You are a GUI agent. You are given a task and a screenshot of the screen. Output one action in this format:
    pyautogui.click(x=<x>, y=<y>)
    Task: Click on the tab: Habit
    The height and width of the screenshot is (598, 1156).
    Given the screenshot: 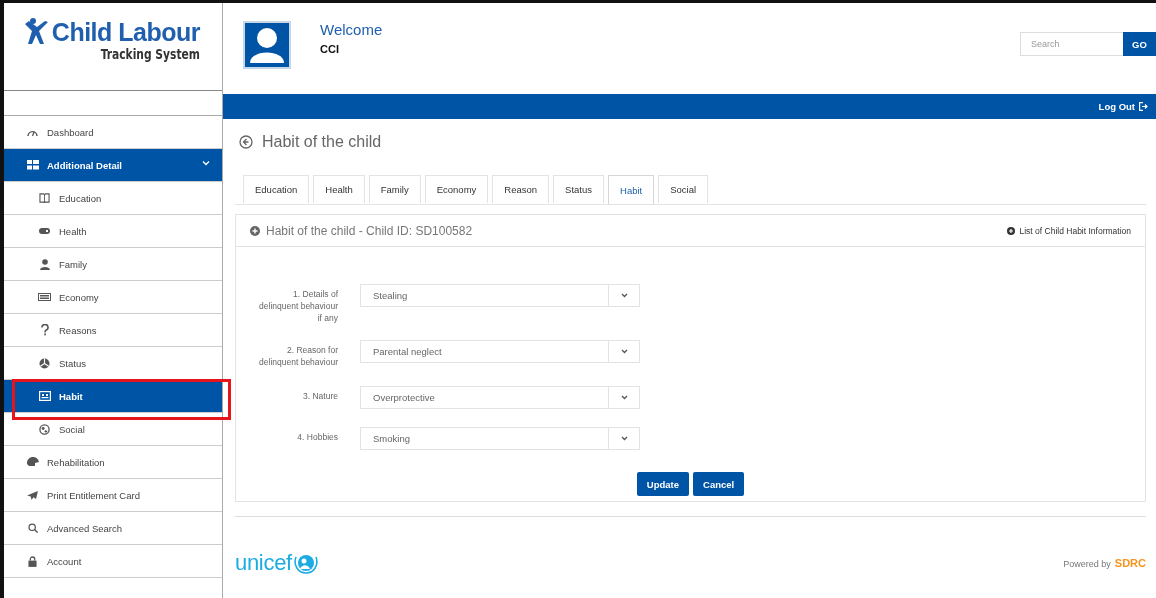 What is the action you would take?
    pyautogui.click(x=631, y=189)
    